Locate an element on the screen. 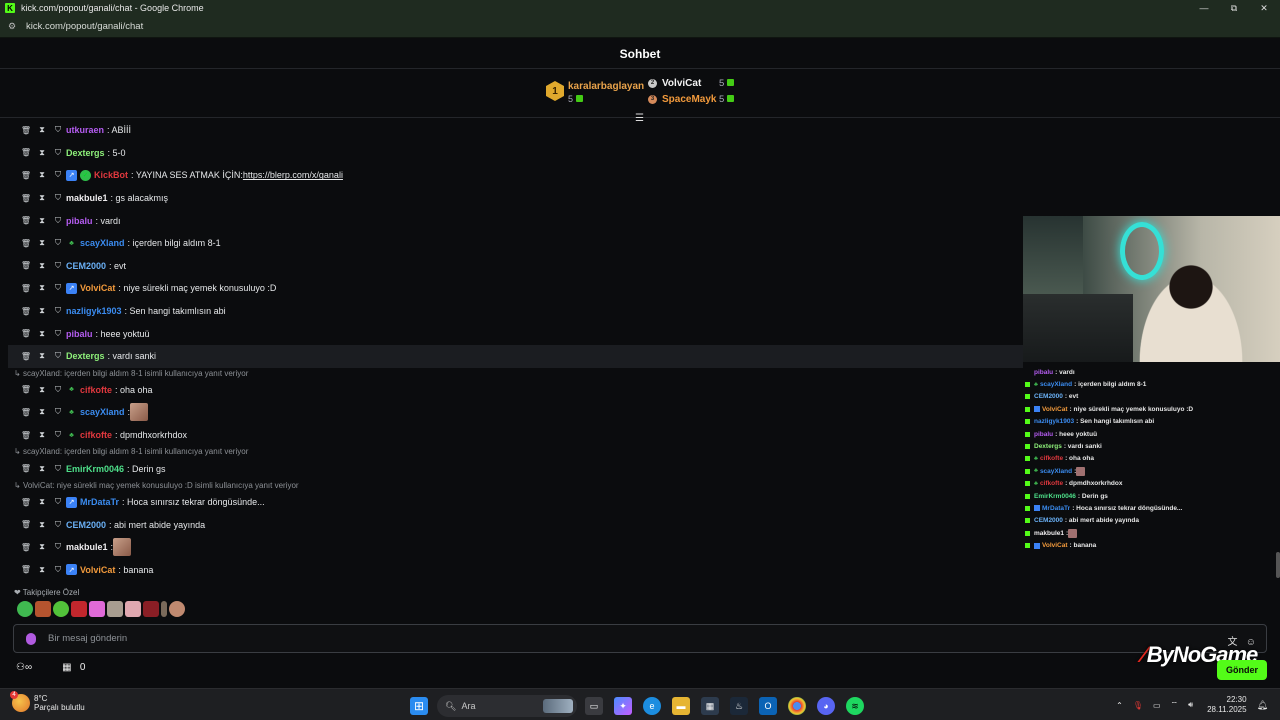 The image size is (1280, 720). emote-heart is located at coordinates (97, 609).